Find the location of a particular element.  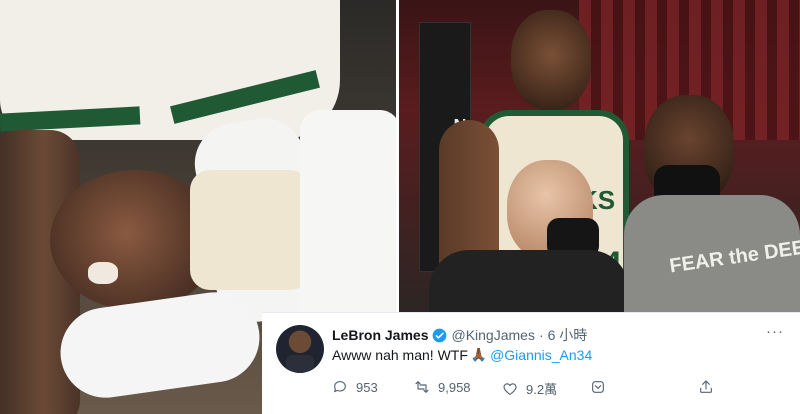

player-leg-right is located at coordinates (348, 225).